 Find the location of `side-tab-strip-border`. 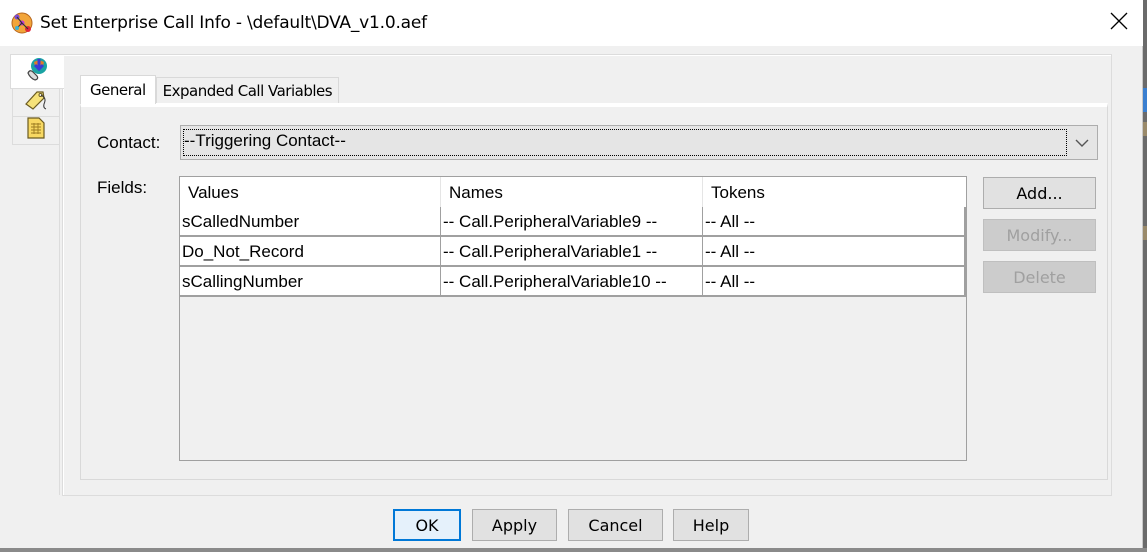

side-tab-strip-border is located at coordinates (35, 320).